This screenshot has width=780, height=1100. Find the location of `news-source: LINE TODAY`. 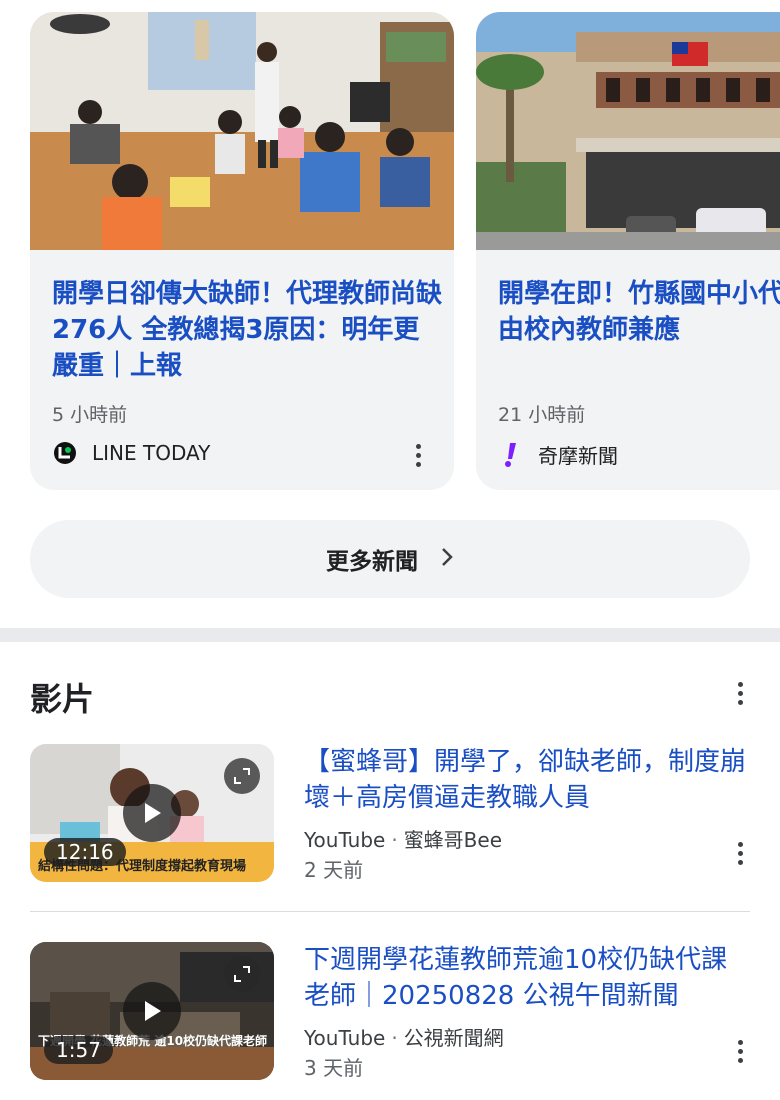

news-source: LINE TODAY is located at coordinates (131, 453).